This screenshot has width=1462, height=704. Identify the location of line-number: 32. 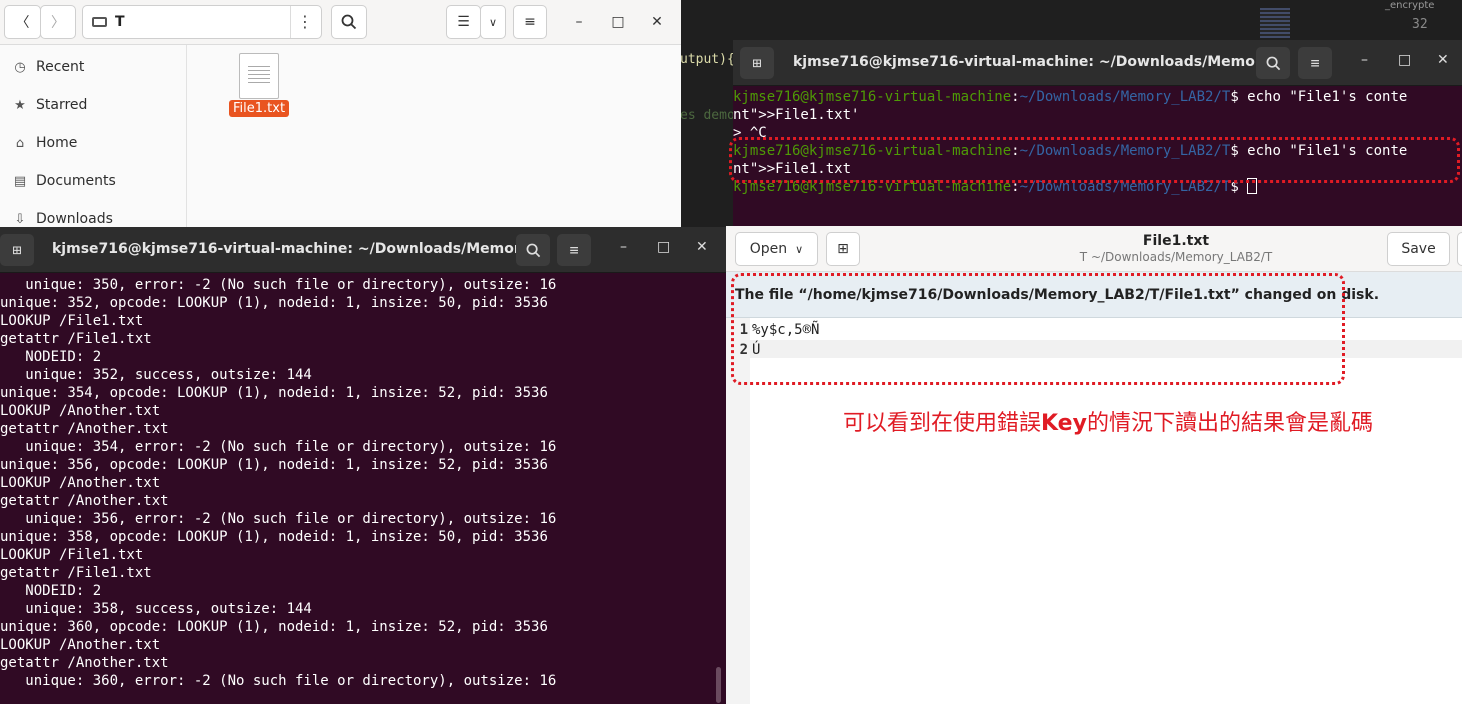
(1420, 24).